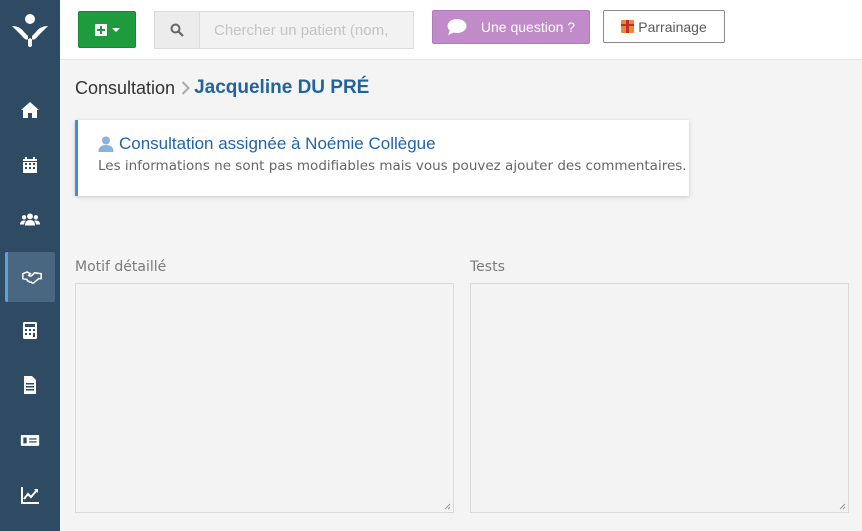 The image size is (862, 531). I want to click on money-card-icon, so click(30, 440).